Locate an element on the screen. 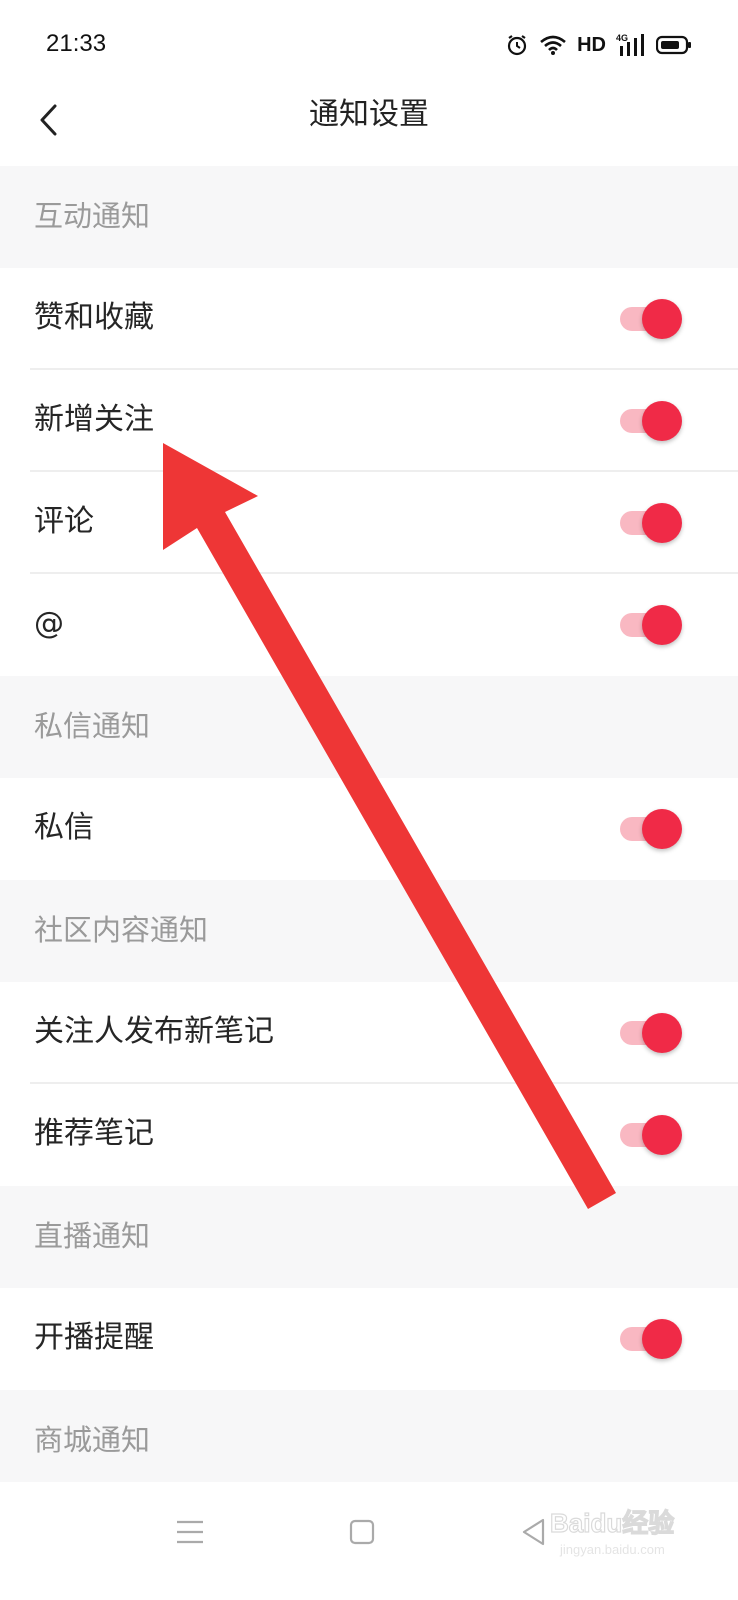 The height and width of the screenshot is (1600, 738). section-title: 私信通知 is located at coordinates (92, 726).